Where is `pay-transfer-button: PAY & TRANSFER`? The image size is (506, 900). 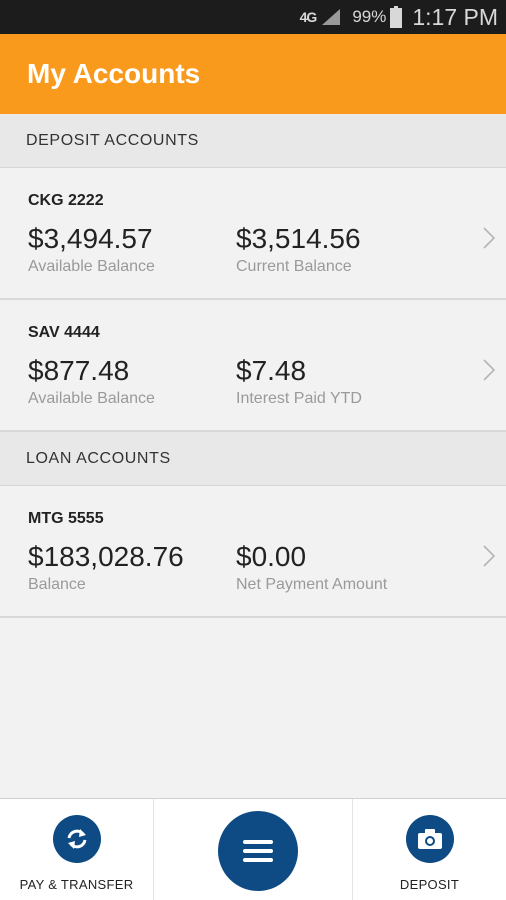 pay-transfer-button: PAY & TRANSFER is located at coordinates (77, 849).